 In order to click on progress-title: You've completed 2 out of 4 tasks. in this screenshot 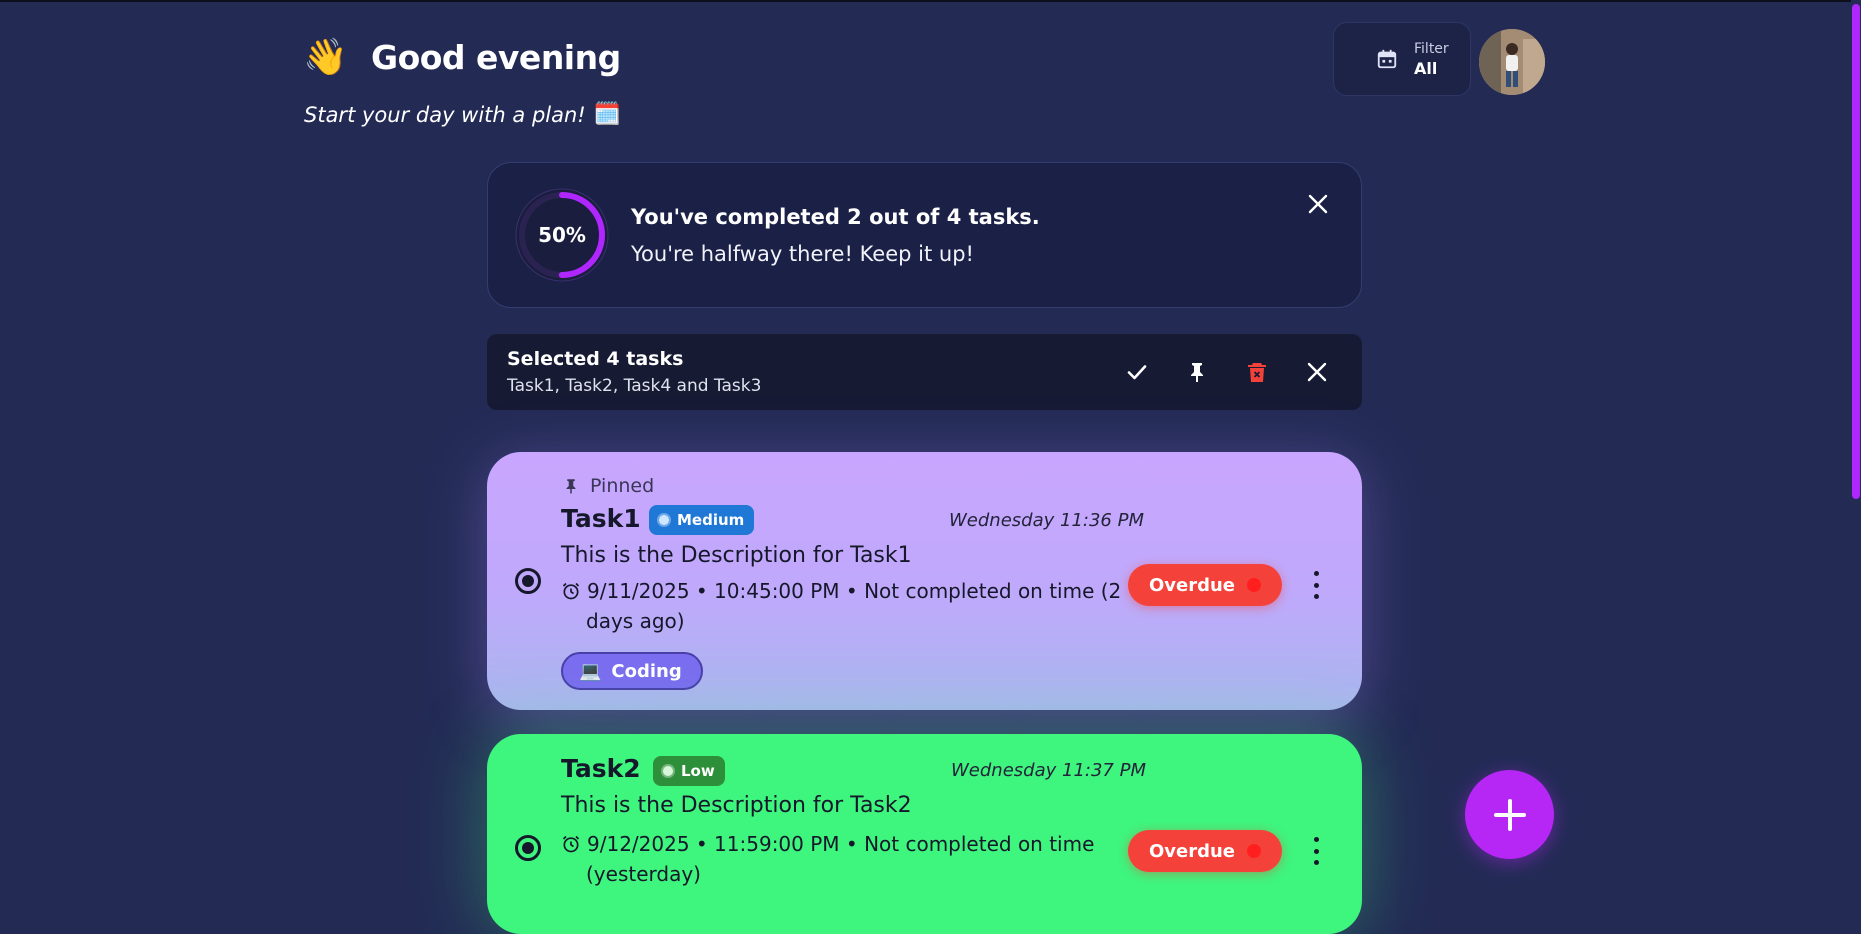, I will do `click(835, 217)`.